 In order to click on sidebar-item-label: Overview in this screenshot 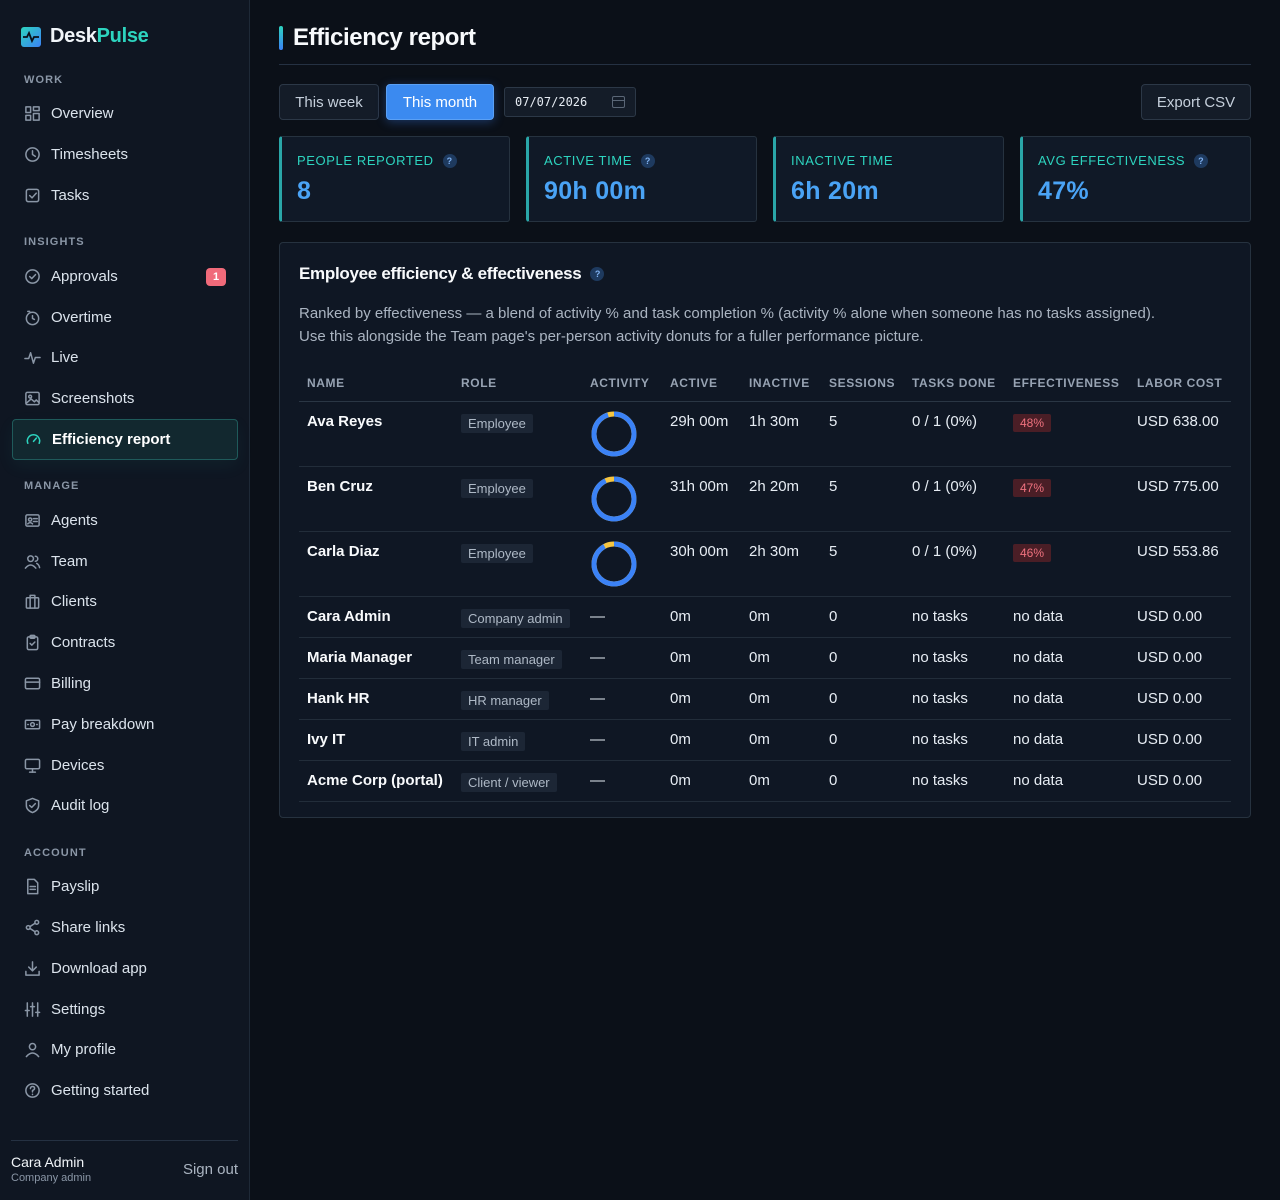, I will do `click(82, 113)`.